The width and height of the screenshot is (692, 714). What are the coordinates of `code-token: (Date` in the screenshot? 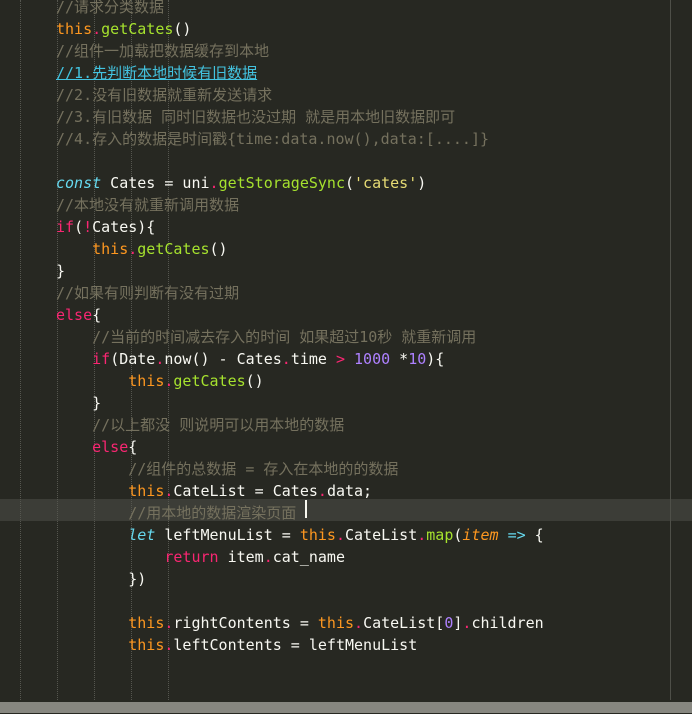 It's located at (133, 359).